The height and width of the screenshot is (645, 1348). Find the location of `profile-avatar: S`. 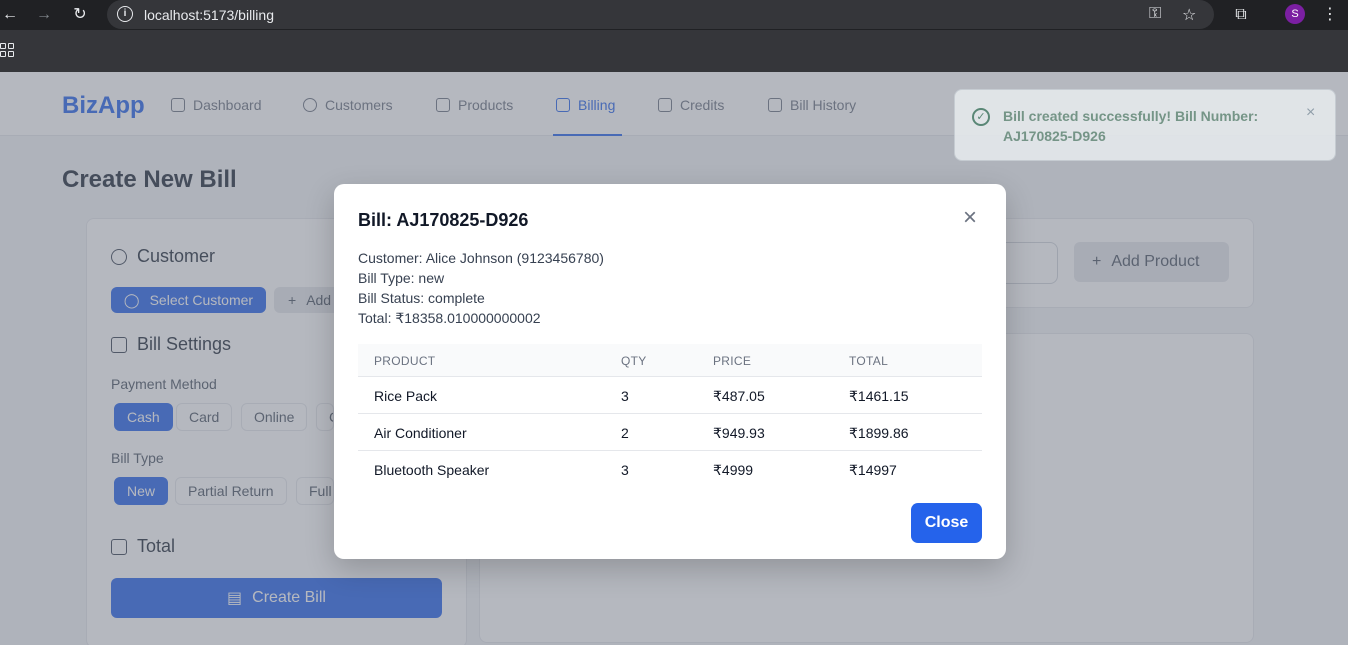

profile-avatar: S is located at coordinates (1295, 14).